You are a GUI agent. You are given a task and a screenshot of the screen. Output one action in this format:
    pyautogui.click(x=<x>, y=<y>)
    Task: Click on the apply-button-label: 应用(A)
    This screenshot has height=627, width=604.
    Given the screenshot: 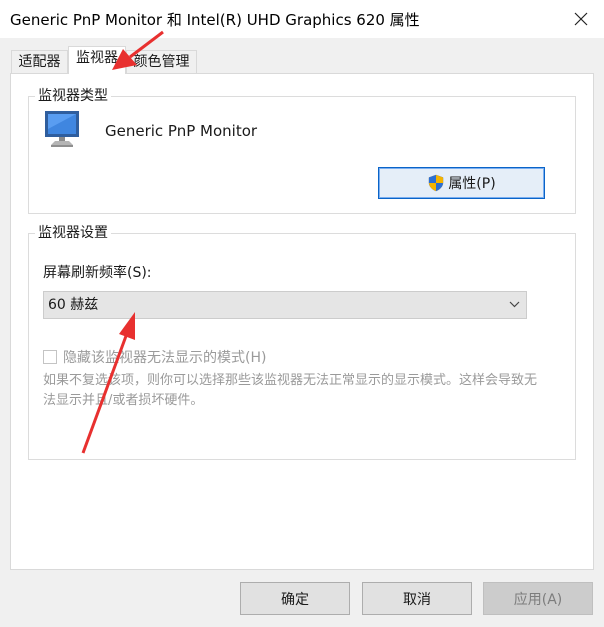 What is the action you would take?
    pyautogui.click(x=538, y=599)
    